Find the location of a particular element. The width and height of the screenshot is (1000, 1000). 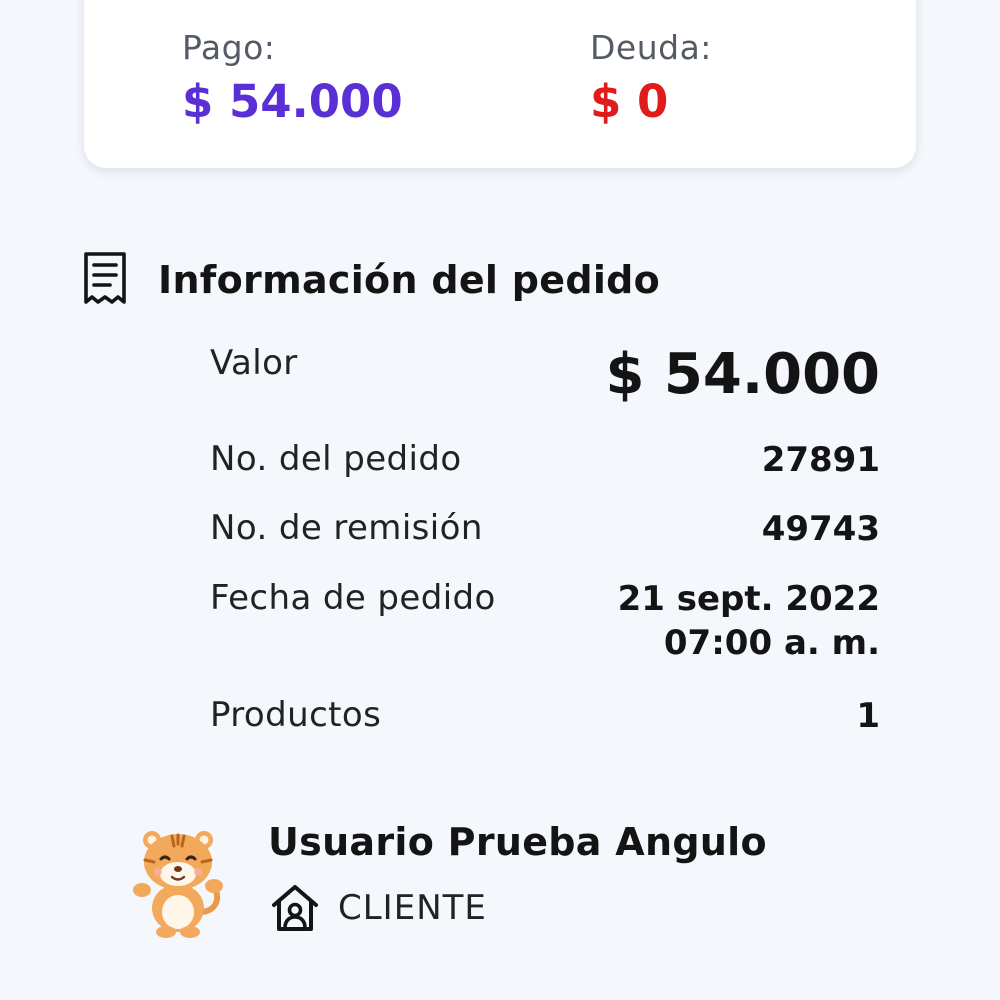

user-block: Usuario Prueba Angulo CLIENTE is located at coordinates (508, 882).